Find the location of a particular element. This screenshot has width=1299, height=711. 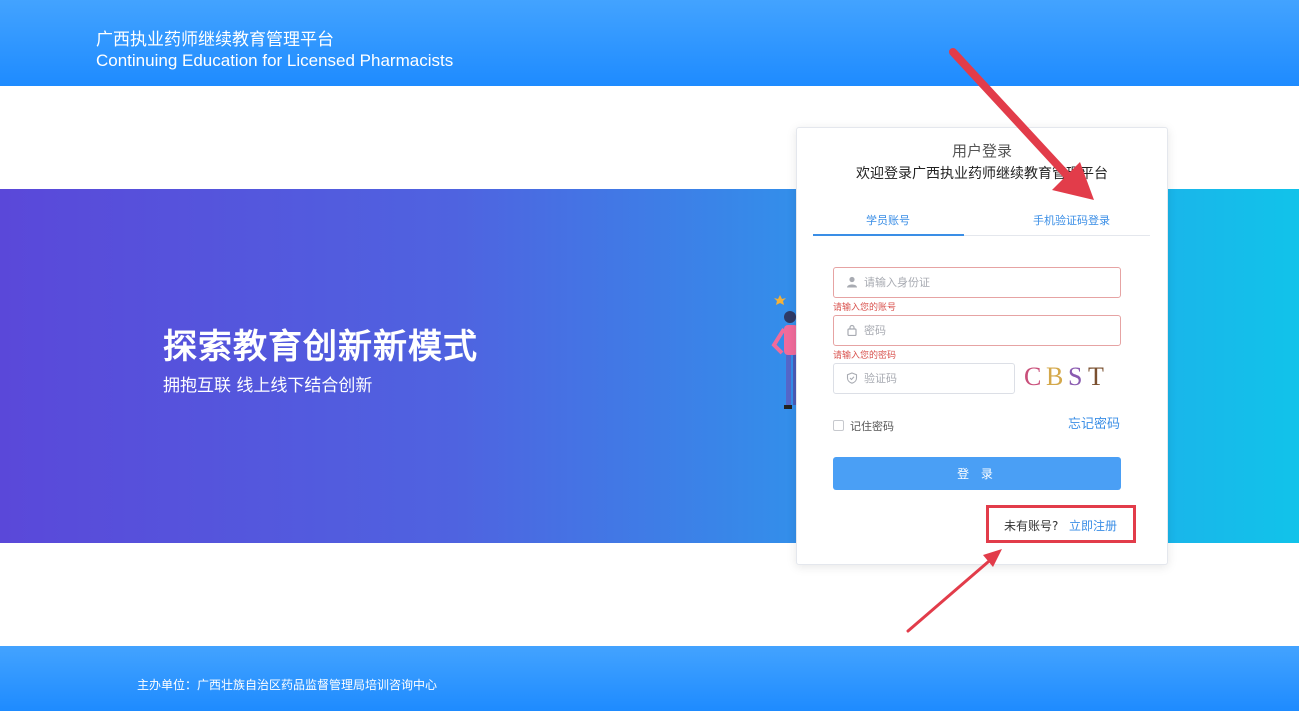

captcha-field is located at coordinates (924, 378).